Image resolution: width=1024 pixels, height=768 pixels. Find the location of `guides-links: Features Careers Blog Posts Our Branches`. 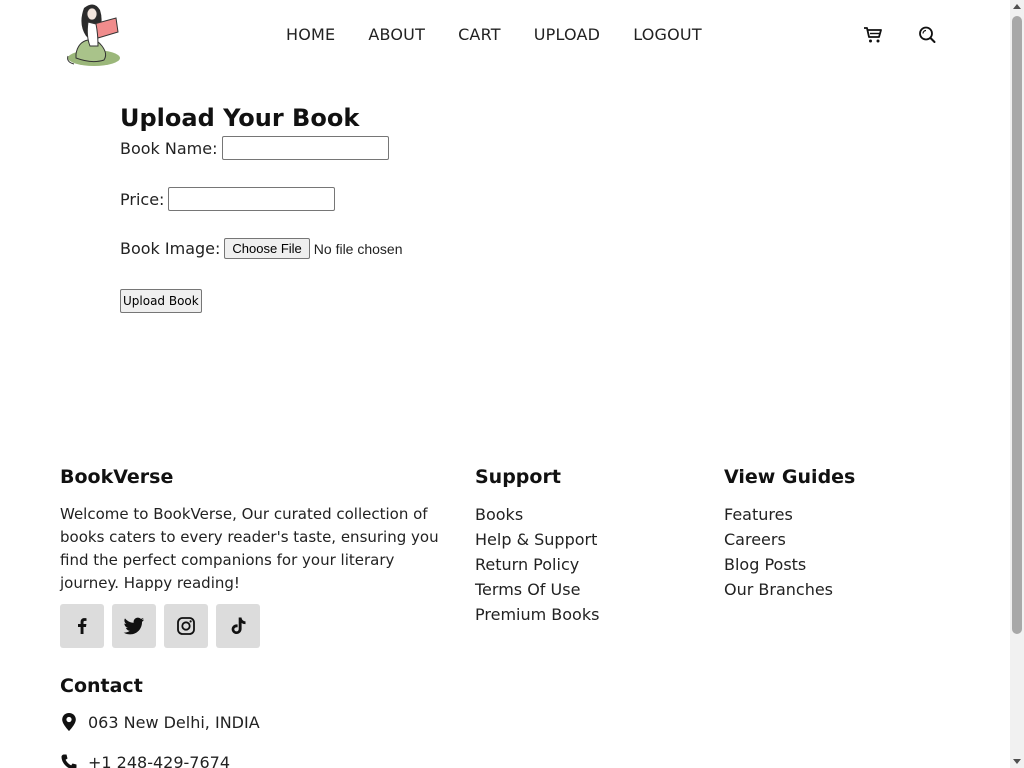

guides-links: Features Careers Blog Posts Our Branches is located at coordinates (778, 552).